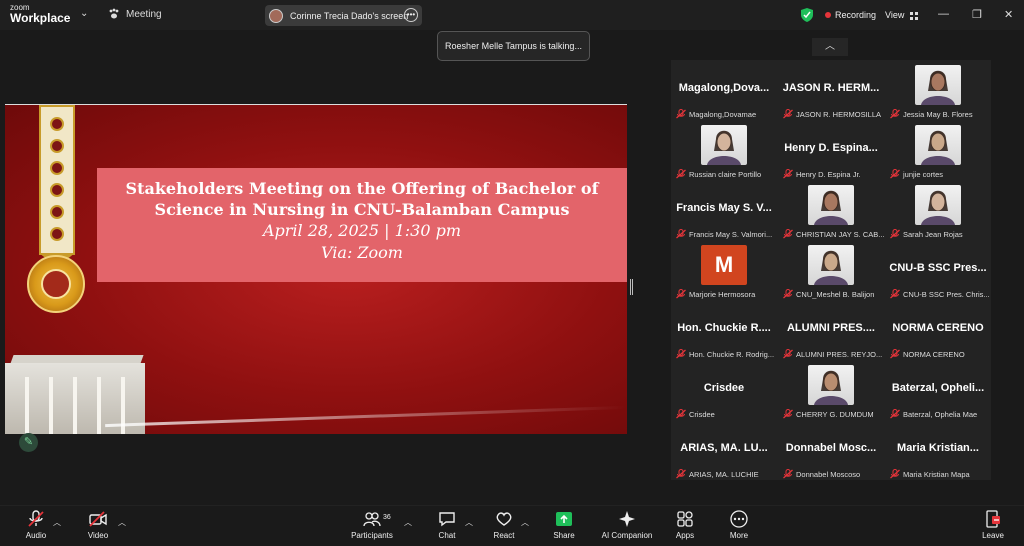  I want to click on meeting-button: Meeting, so click(135, 14).